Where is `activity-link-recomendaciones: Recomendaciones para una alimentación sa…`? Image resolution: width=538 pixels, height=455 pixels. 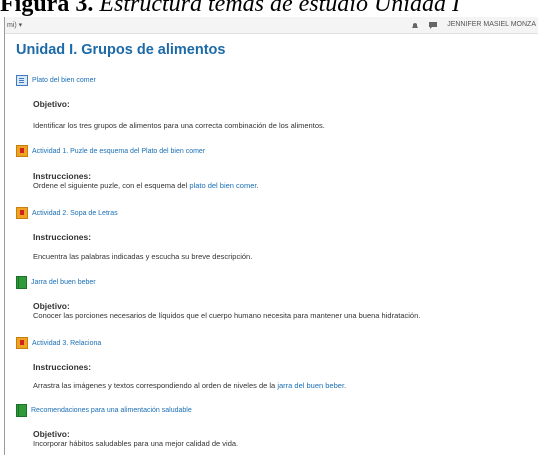 activity-link-recomendaciones: Recomendaciones para una alimentación sa… is located at coordinates (104, 410).